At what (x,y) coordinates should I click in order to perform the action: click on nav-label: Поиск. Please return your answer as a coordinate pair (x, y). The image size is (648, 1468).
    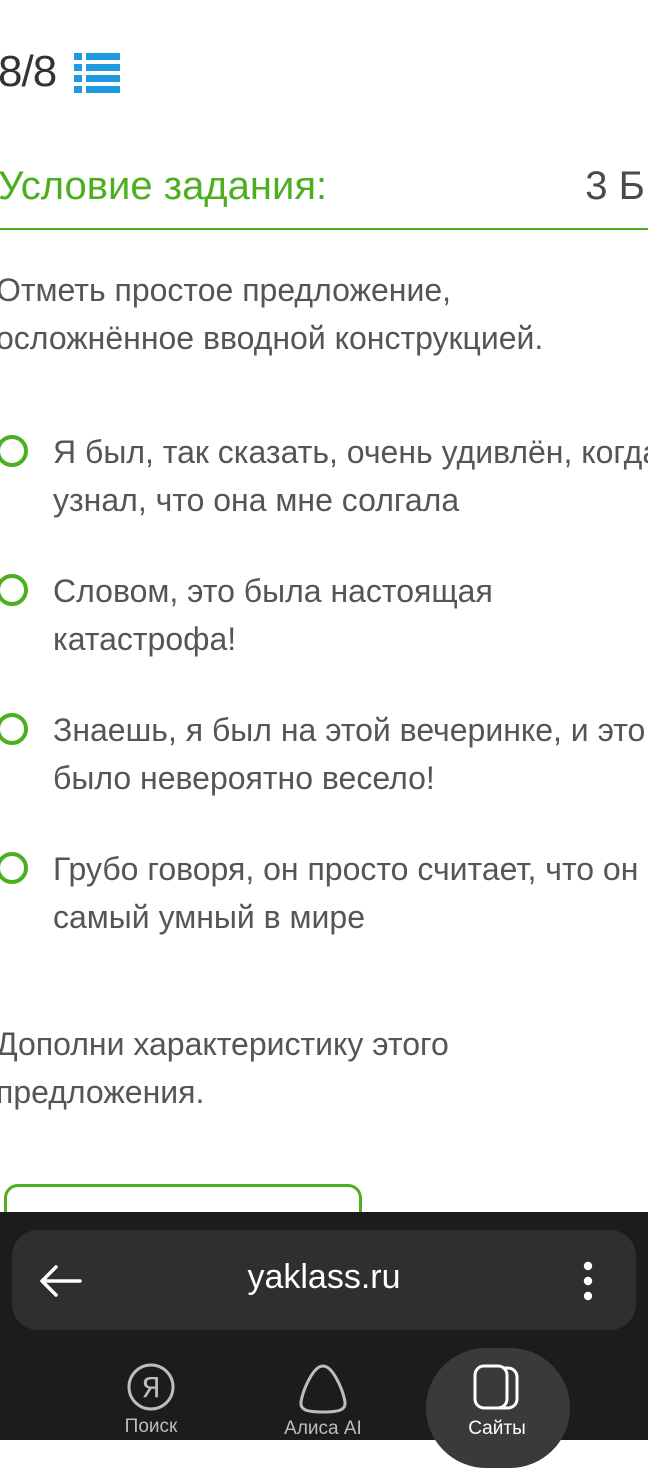
    Looking at the image, I should click on (151, 1426).